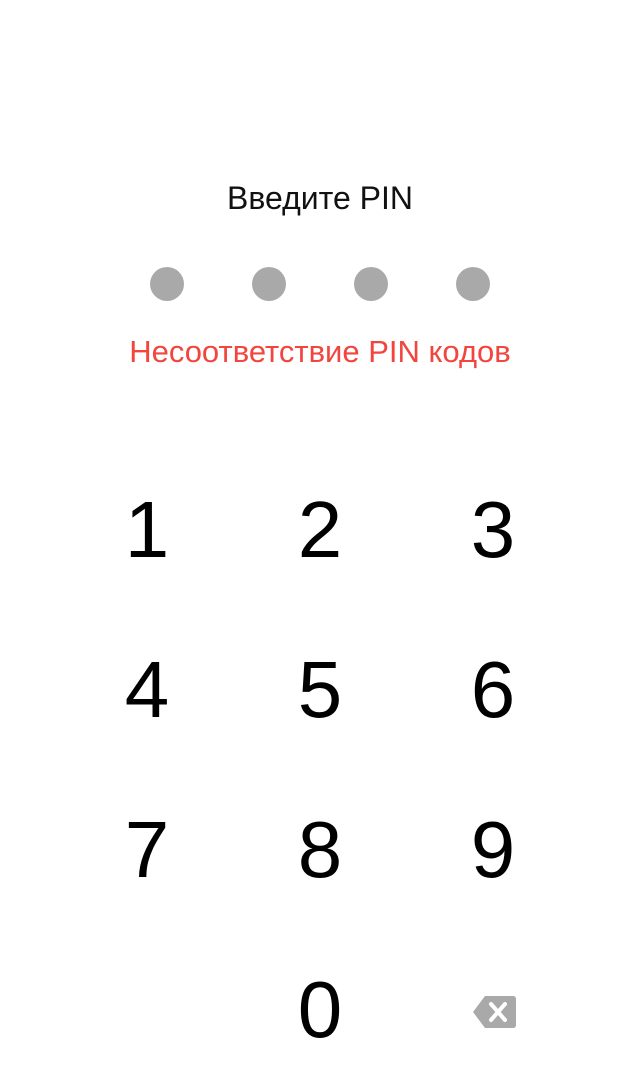 The width and height of the screenshot is (640, 1092). I want to click on key-7-label: 7, so click(147, 849).